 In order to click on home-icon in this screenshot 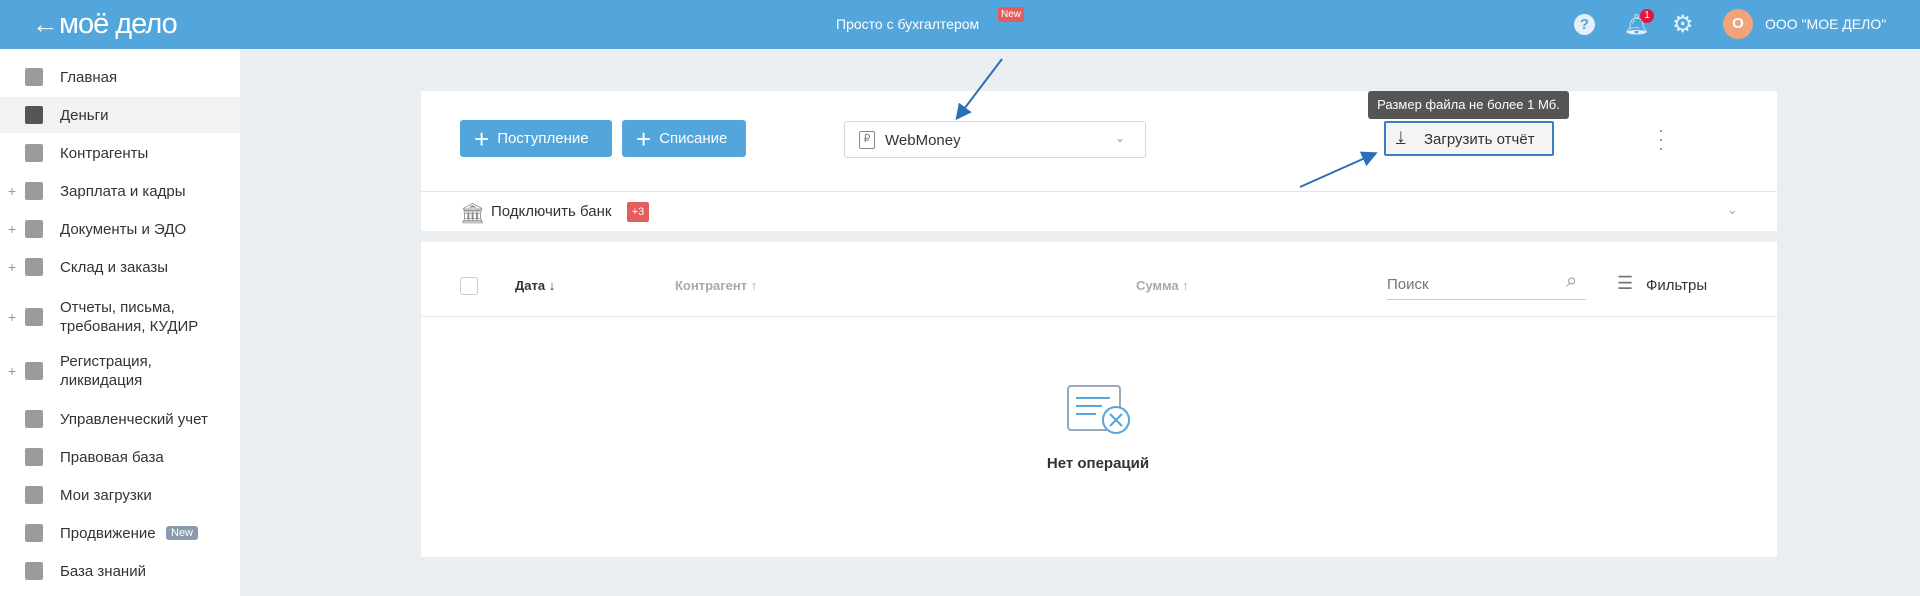, I will do `click(34, 77)`.